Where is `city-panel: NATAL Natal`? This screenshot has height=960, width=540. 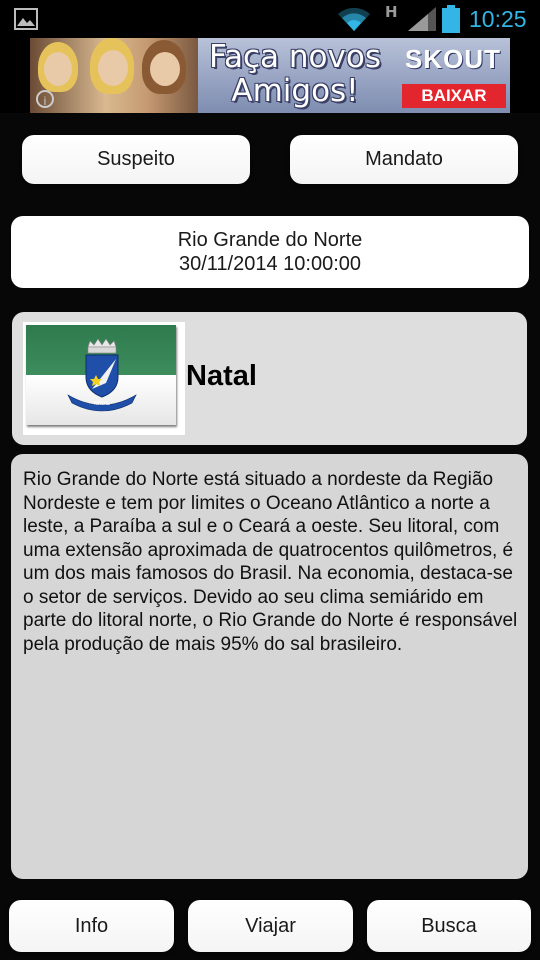
city-panel: NATAL Natal is located at coordinates (269, 378).